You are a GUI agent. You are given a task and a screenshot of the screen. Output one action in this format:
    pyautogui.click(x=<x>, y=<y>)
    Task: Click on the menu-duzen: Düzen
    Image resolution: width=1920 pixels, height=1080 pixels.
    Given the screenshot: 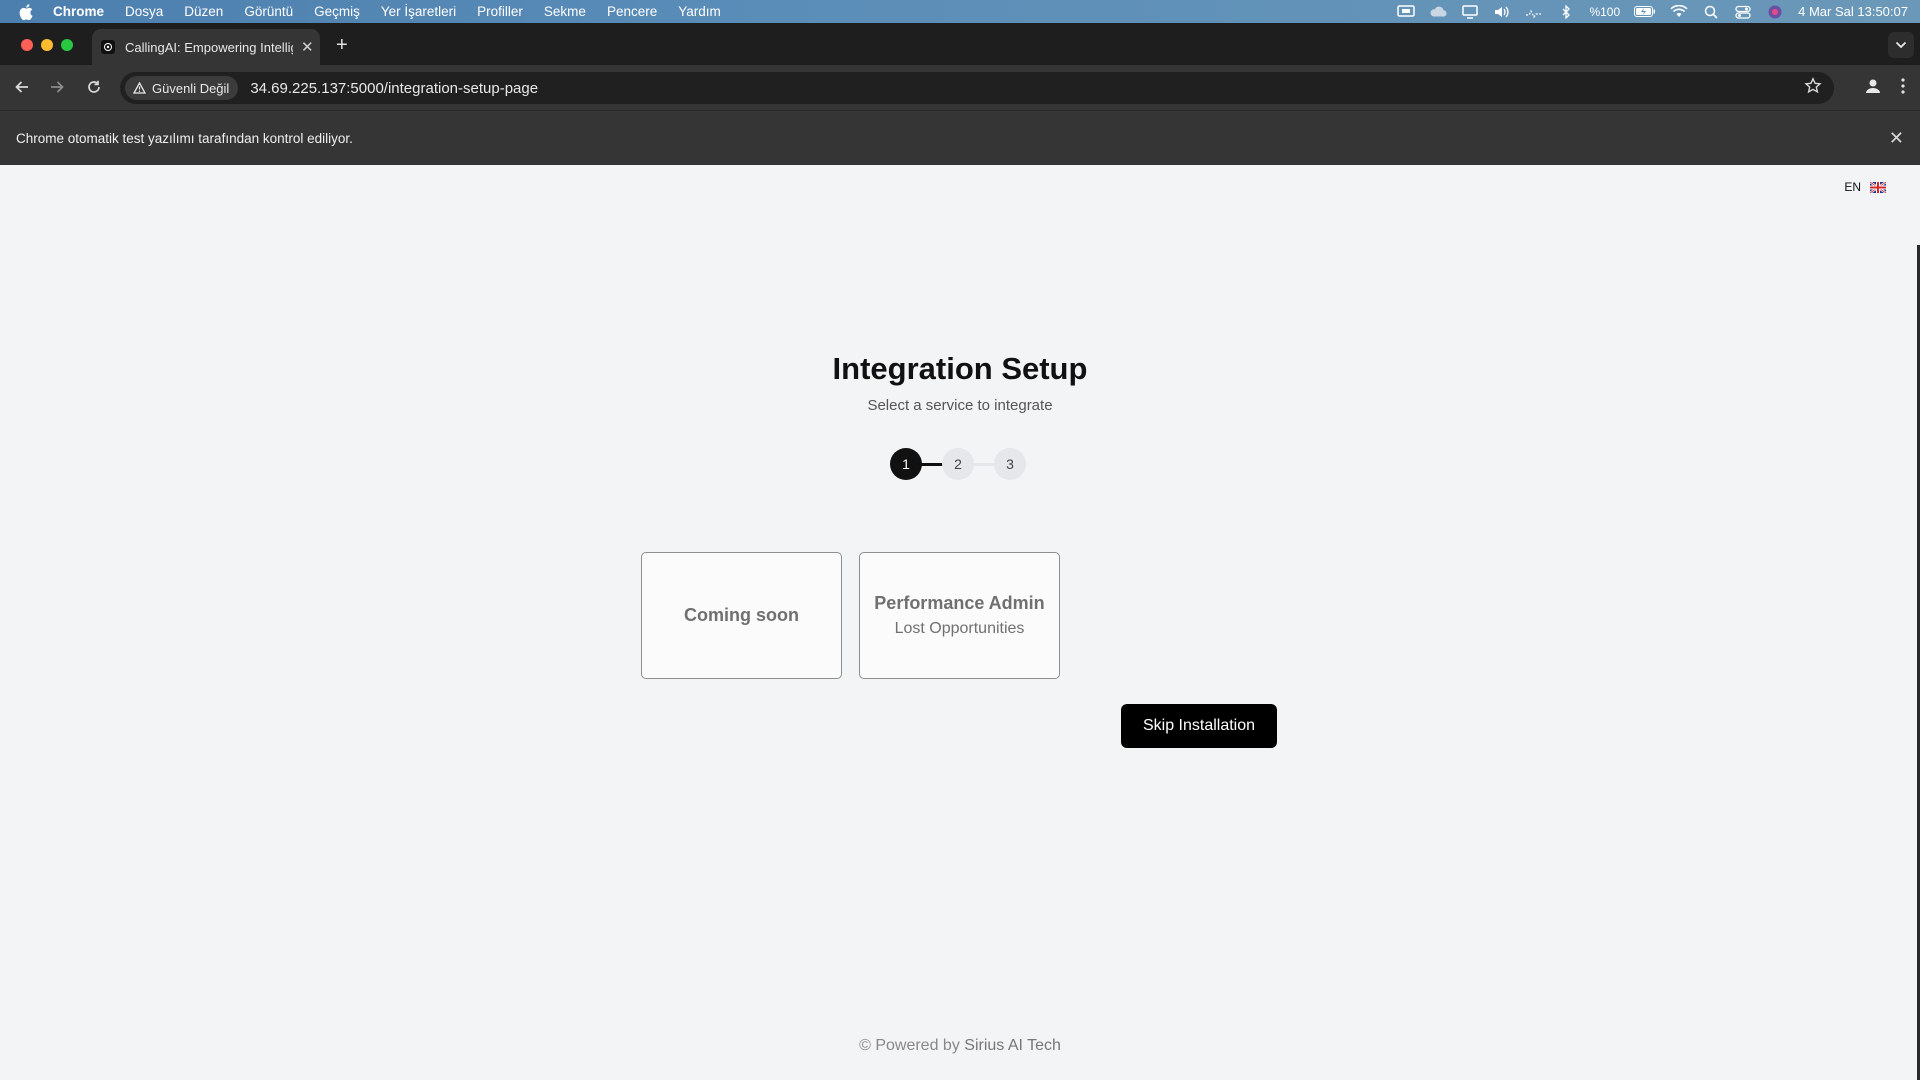 What is the action you would take?
    pyautogui.click(x=203, y=11)
    